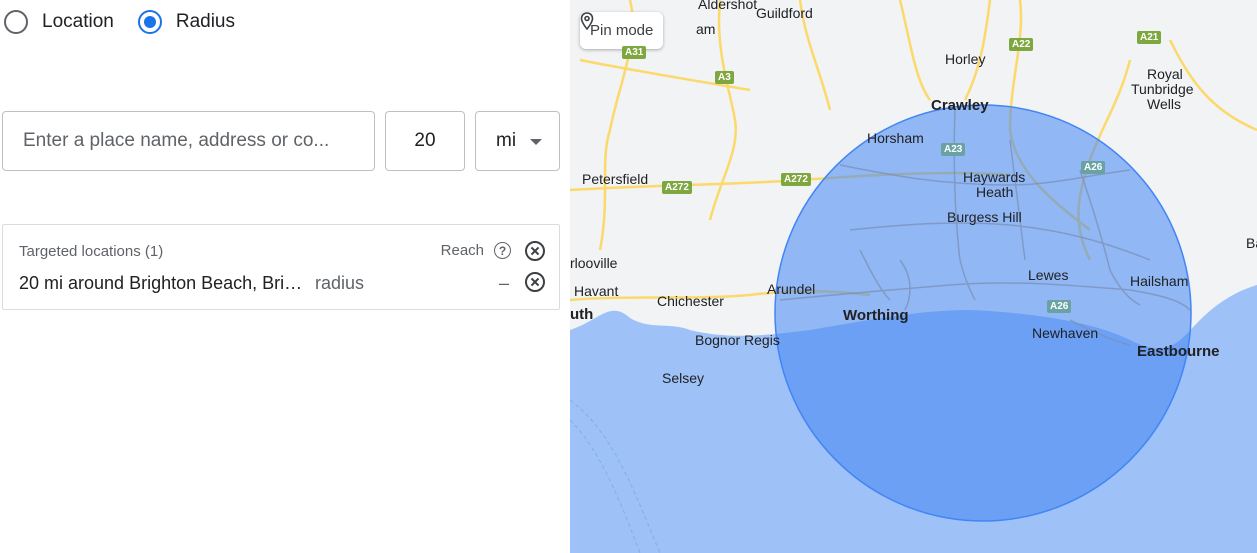  Describe the element at coordinates (462, 250) in the screenshot. I see `reach-label: Reach` at that location.